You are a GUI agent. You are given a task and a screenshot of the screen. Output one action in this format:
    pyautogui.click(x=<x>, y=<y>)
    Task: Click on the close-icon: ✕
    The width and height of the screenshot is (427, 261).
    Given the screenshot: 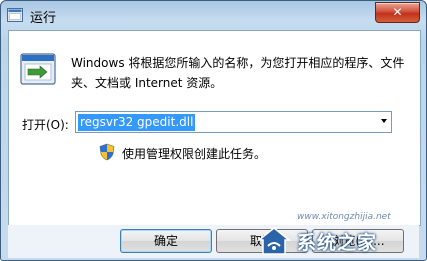 What is the action you would take?
    pyautogui.click(x=397, y=12)
    